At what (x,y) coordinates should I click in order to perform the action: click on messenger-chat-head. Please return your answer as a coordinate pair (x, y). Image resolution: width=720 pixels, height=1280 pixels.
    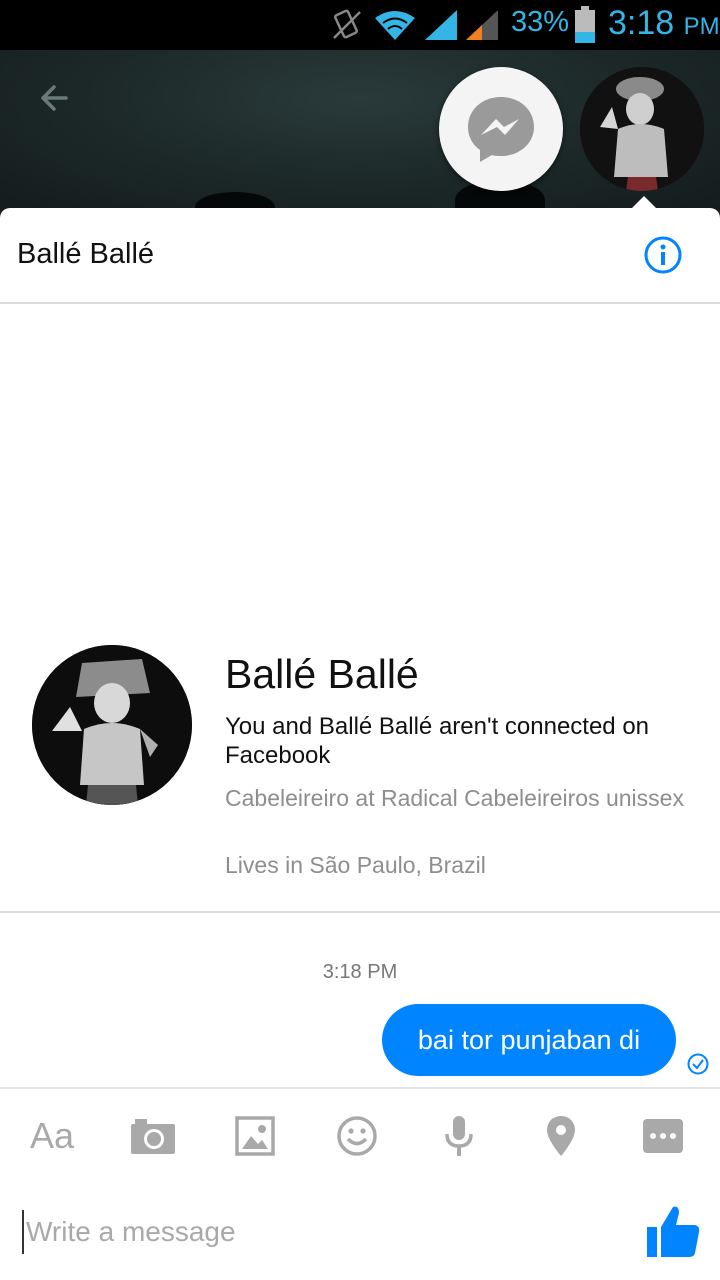
    Looking at the image, I should click on (501, 129).